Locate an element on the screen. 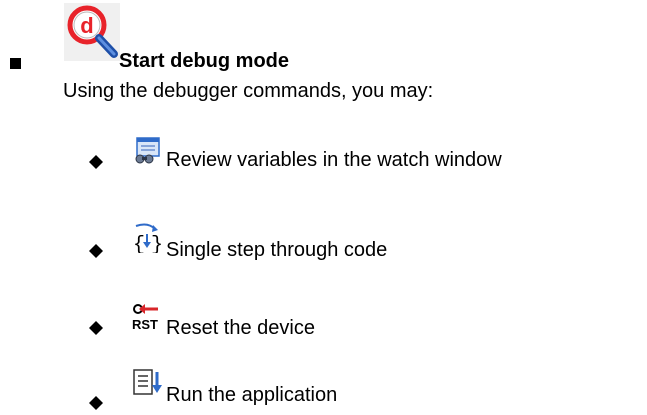  item-label-single-step: Single step through code is located at coordinates (277, 250).